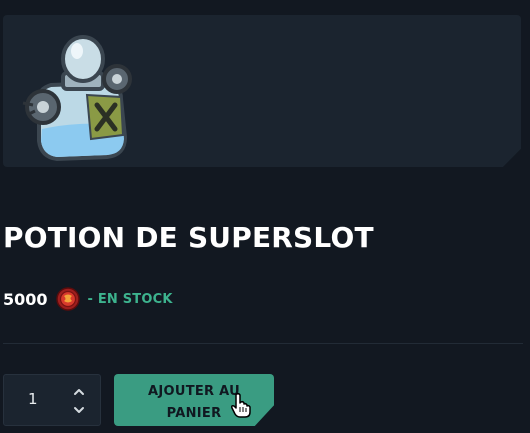  Describe the element at coordinates (67, 299) in the screenshot. I see `red-coin-icon` at that location.